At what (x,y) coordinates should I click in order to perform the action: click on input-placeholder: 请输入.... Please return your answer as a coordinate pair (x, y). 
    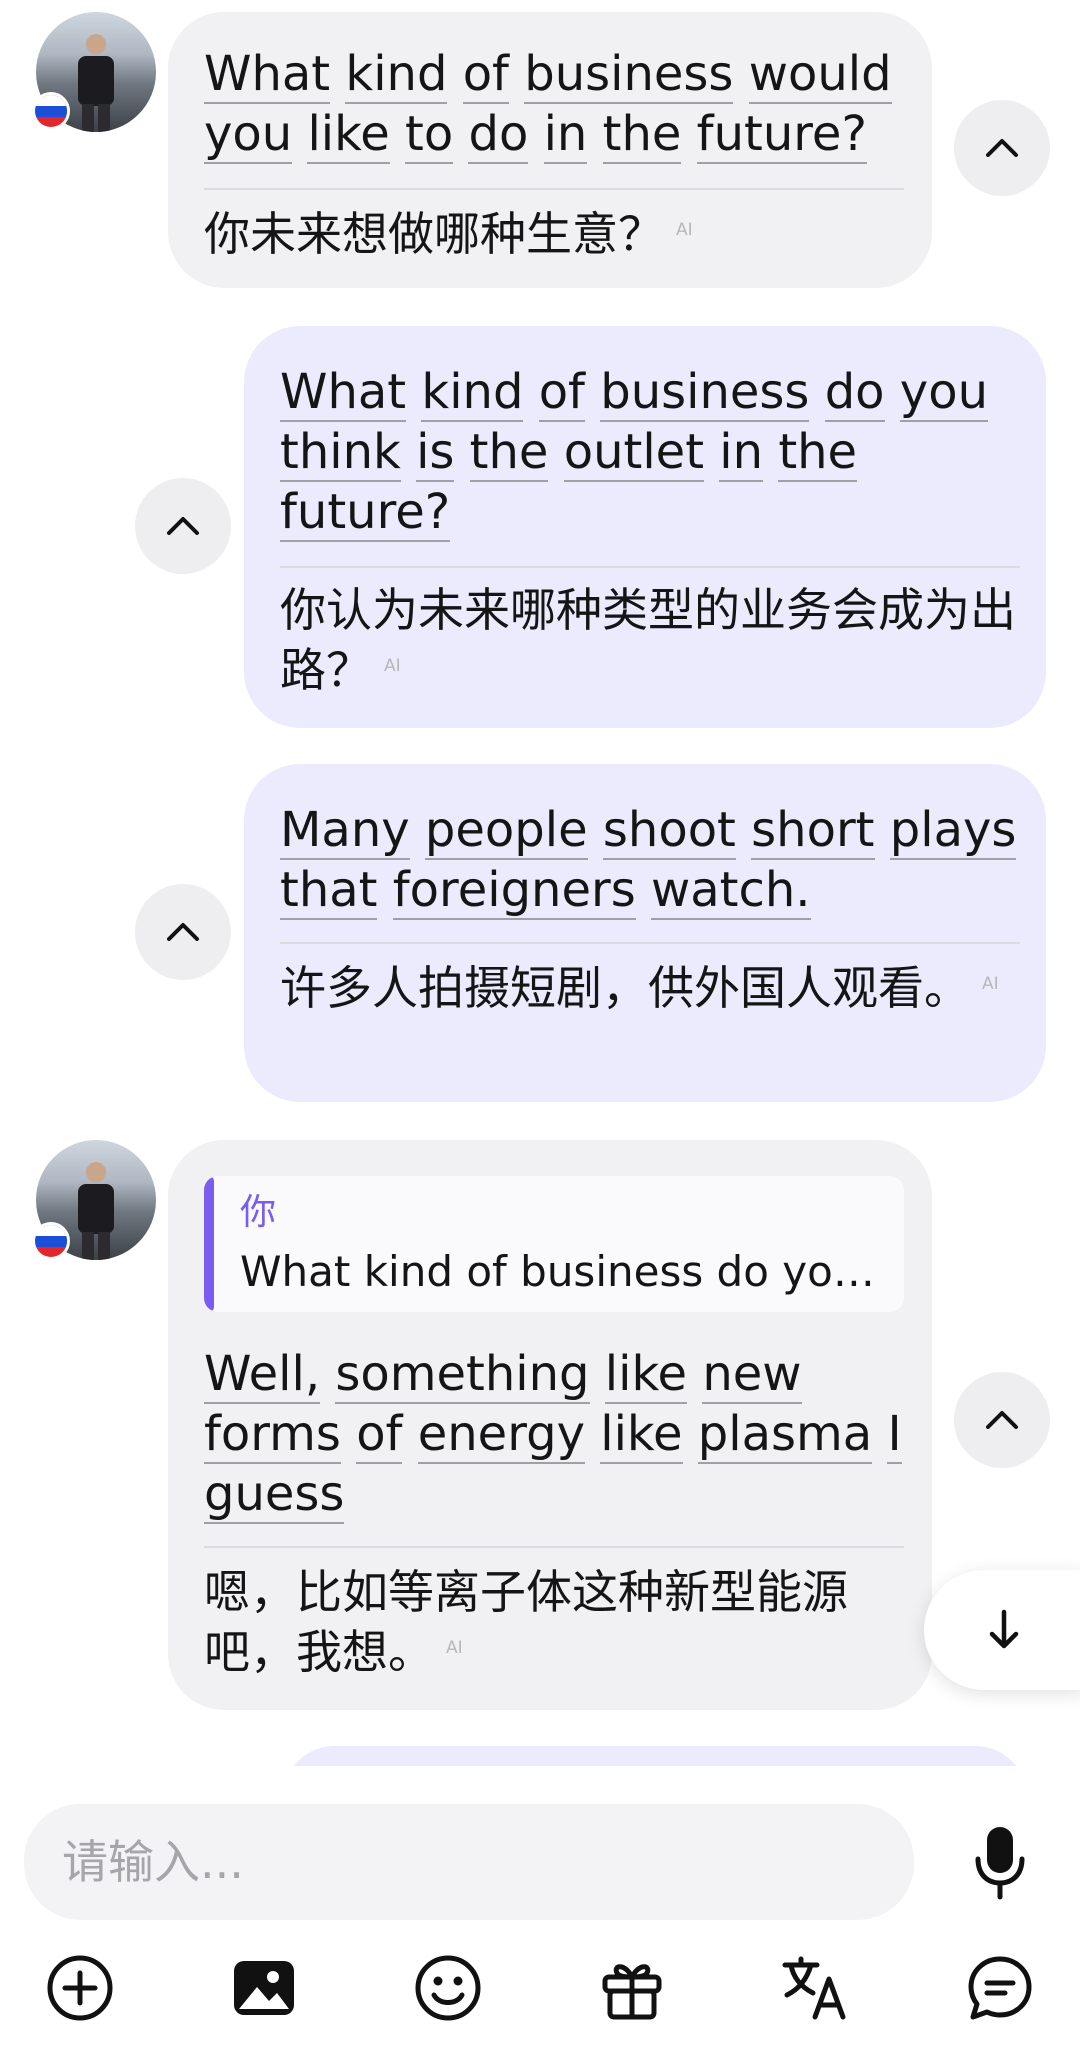
    Looking at the image, I should click on (153, 1862).